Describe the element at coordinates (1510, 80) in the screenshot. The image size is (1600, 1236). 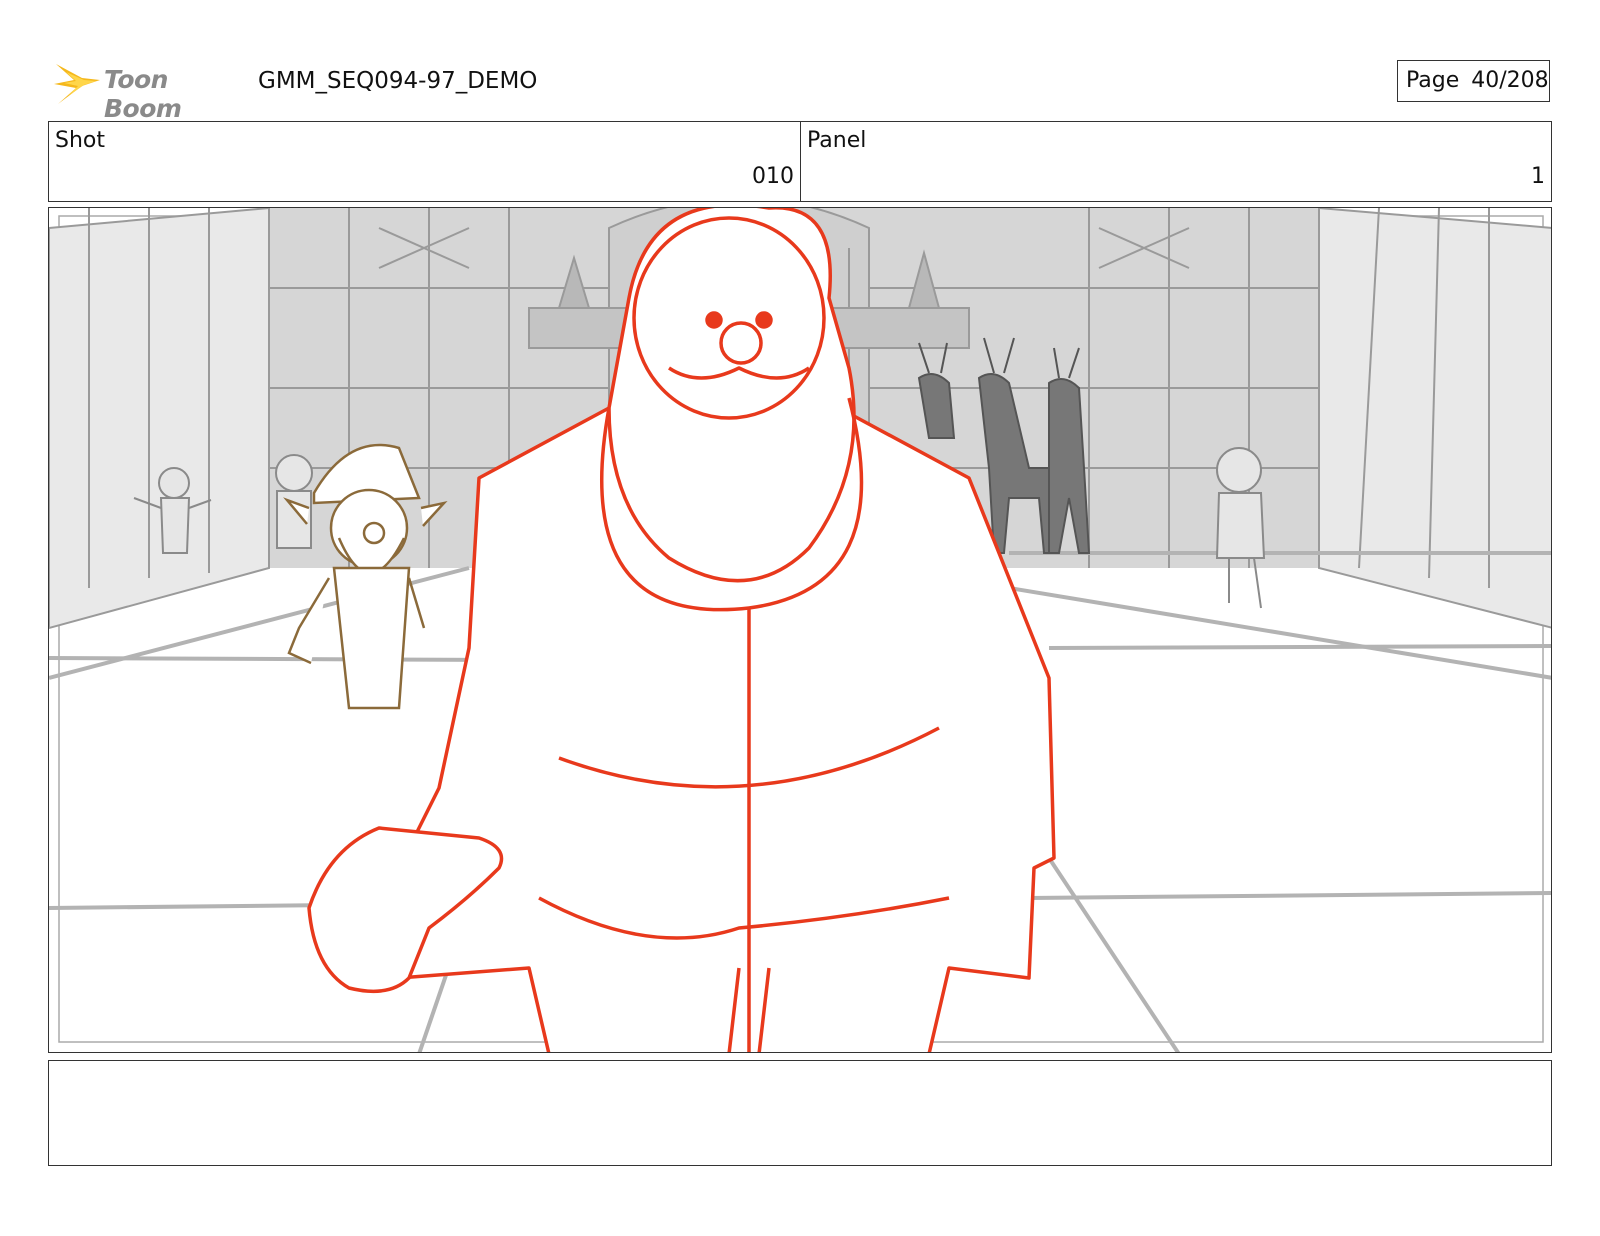
I see `page-number: 40/208` at that location.